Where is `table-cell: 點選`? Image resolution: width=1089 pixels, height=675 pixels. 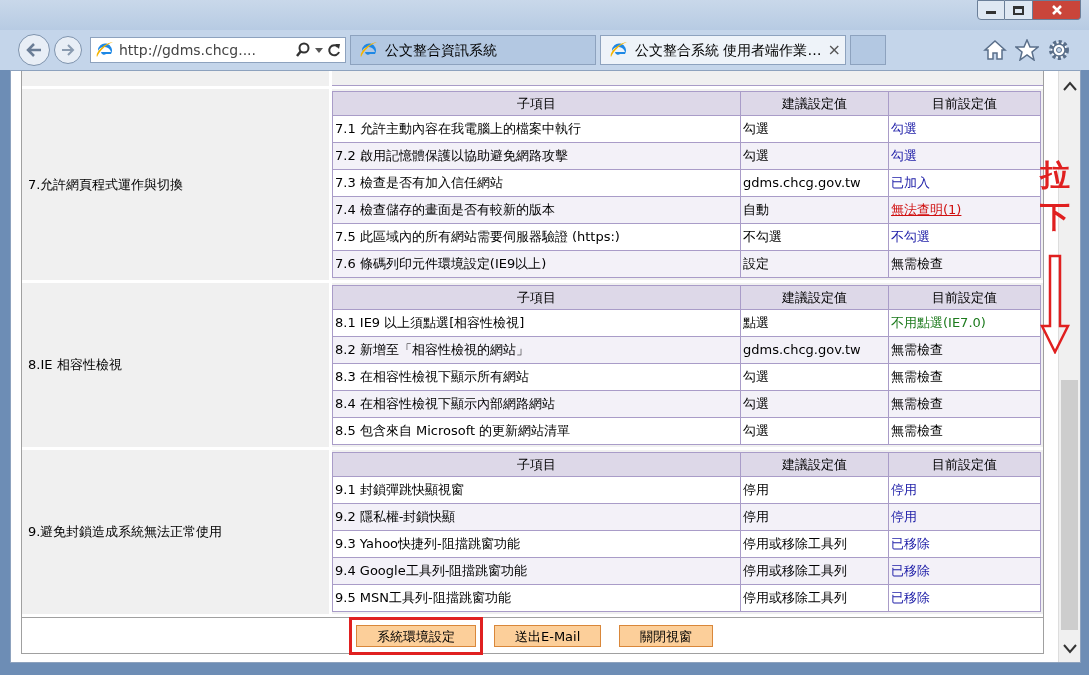 table-cell: 點選 is located at coordinates (814, 323).